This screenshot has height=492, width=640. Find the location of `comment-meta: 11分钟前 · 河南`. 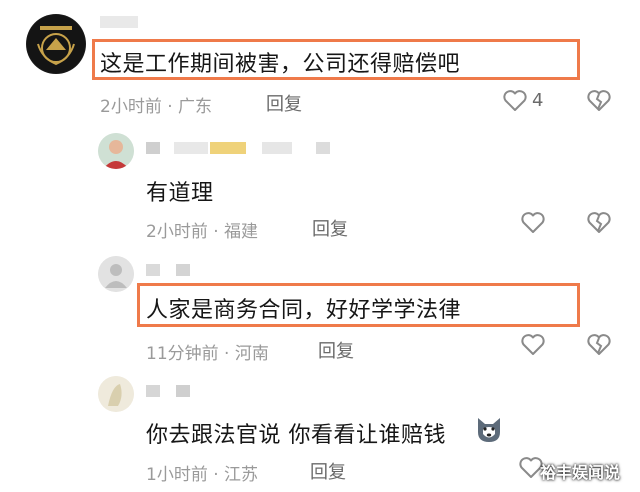

comment-meta: 11分钟前 · 河南 is located at coordinates (207, 354).